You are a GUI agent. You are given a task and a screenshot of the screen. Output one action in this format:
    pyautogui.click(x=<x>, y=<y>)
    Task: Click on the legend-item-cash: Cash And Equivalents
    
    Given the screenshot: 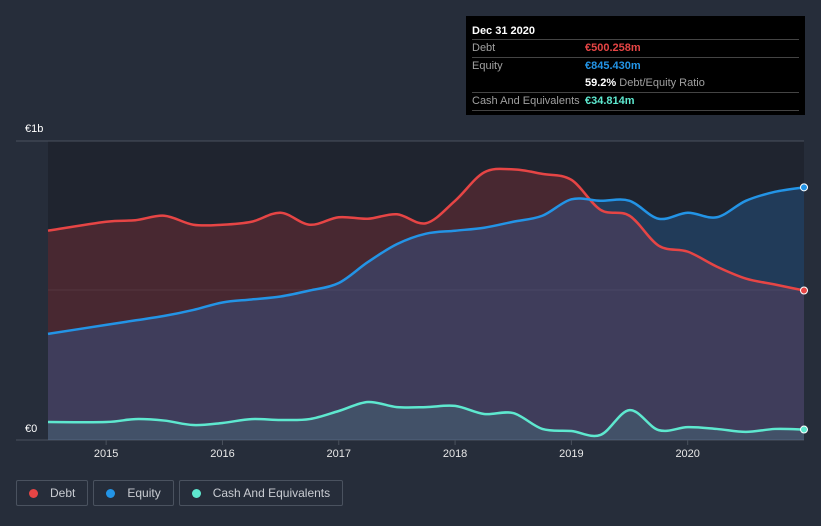 What is the action you would take?
    pyautogui.click(x=261, y=493)
    